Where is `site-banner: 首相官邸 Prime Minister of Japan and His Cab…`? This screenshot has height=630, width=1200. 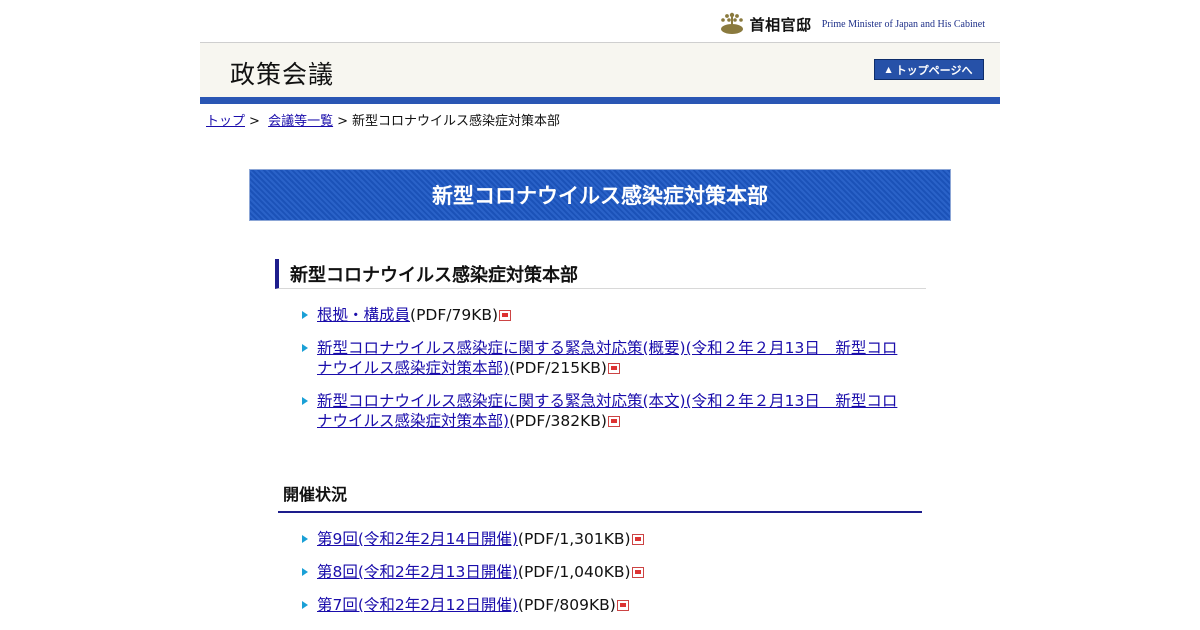
site-banner: 首相官邸 Prime Minister of Japan and His Cab… is located at coordinates (600, 21).